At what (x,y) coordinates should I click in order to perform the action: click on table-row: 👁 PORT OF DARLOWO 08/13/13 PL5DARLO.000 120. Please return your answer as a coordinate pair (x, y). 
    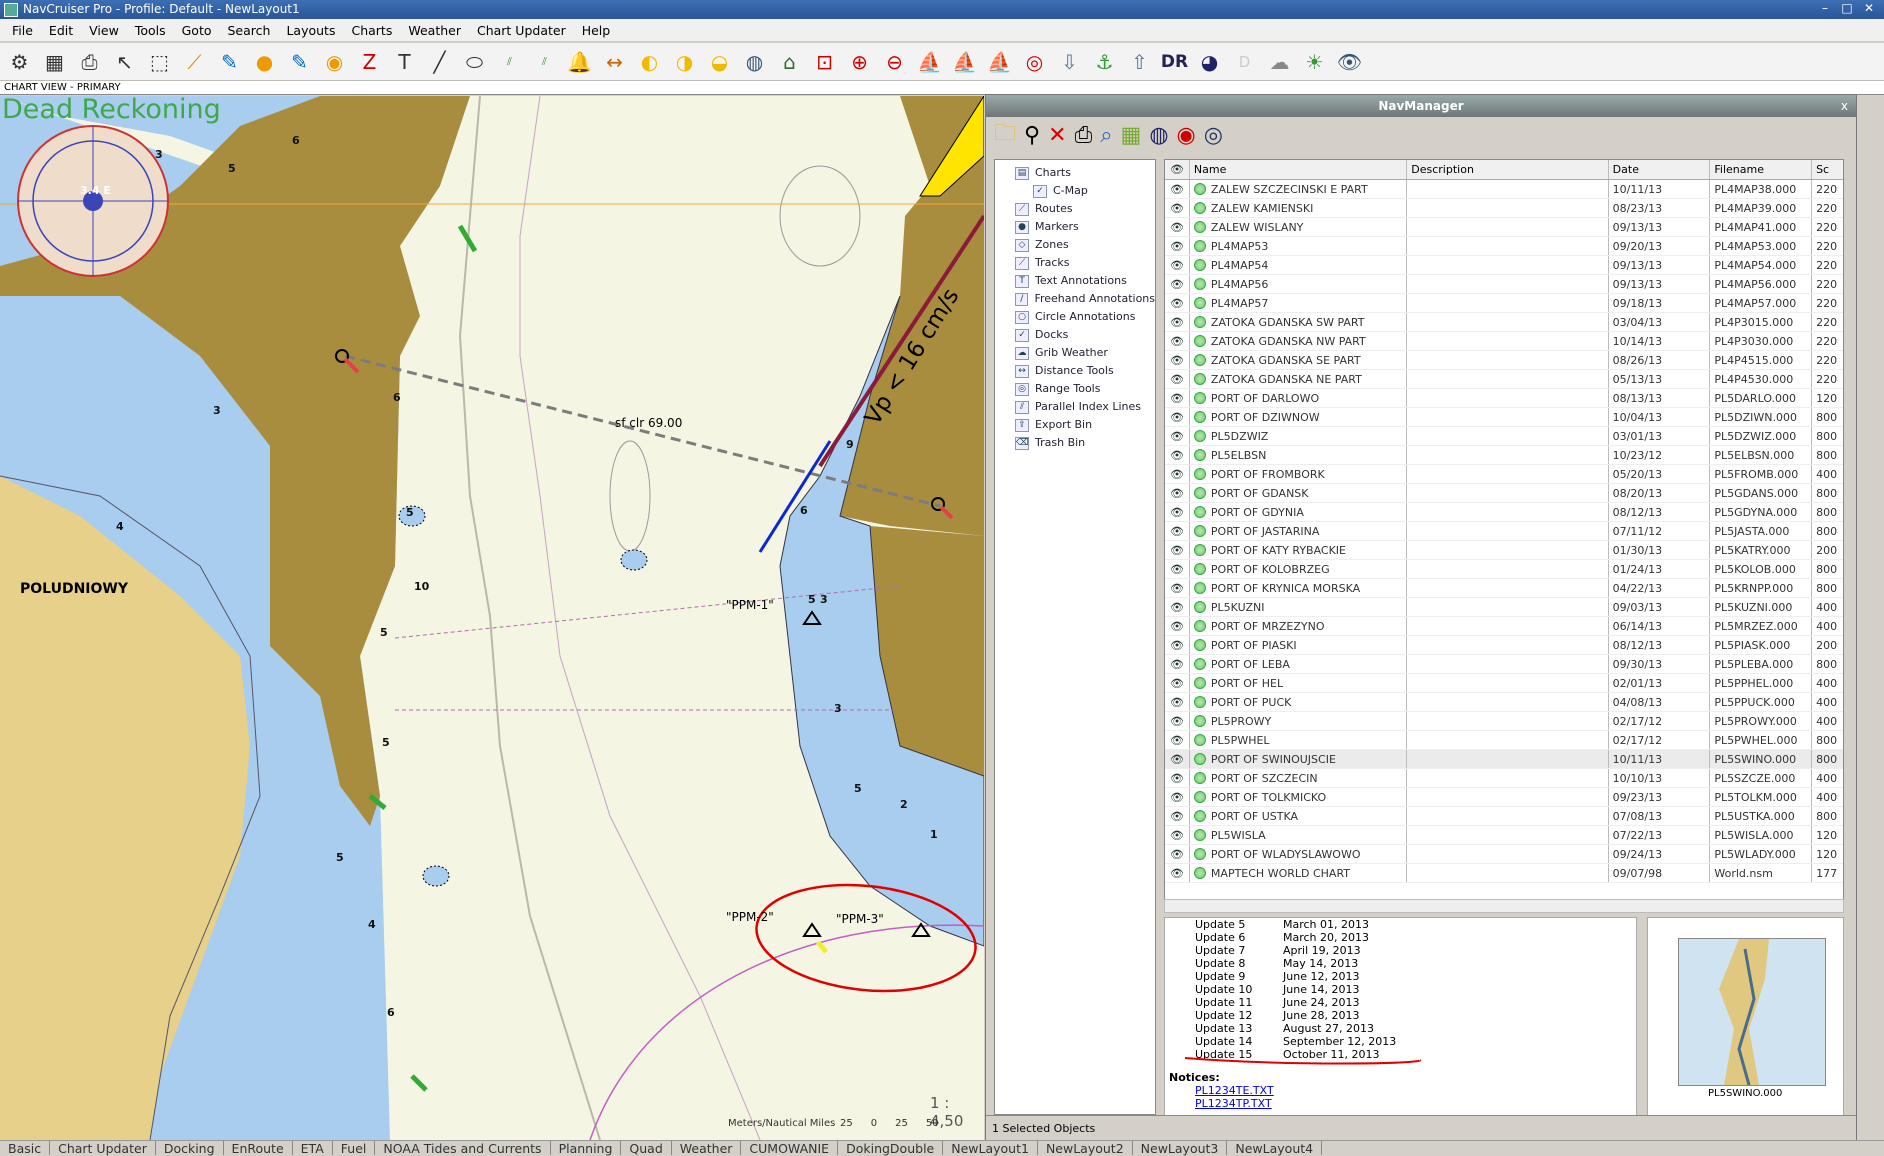
    Looking at the image, I should click on (1504, 398).